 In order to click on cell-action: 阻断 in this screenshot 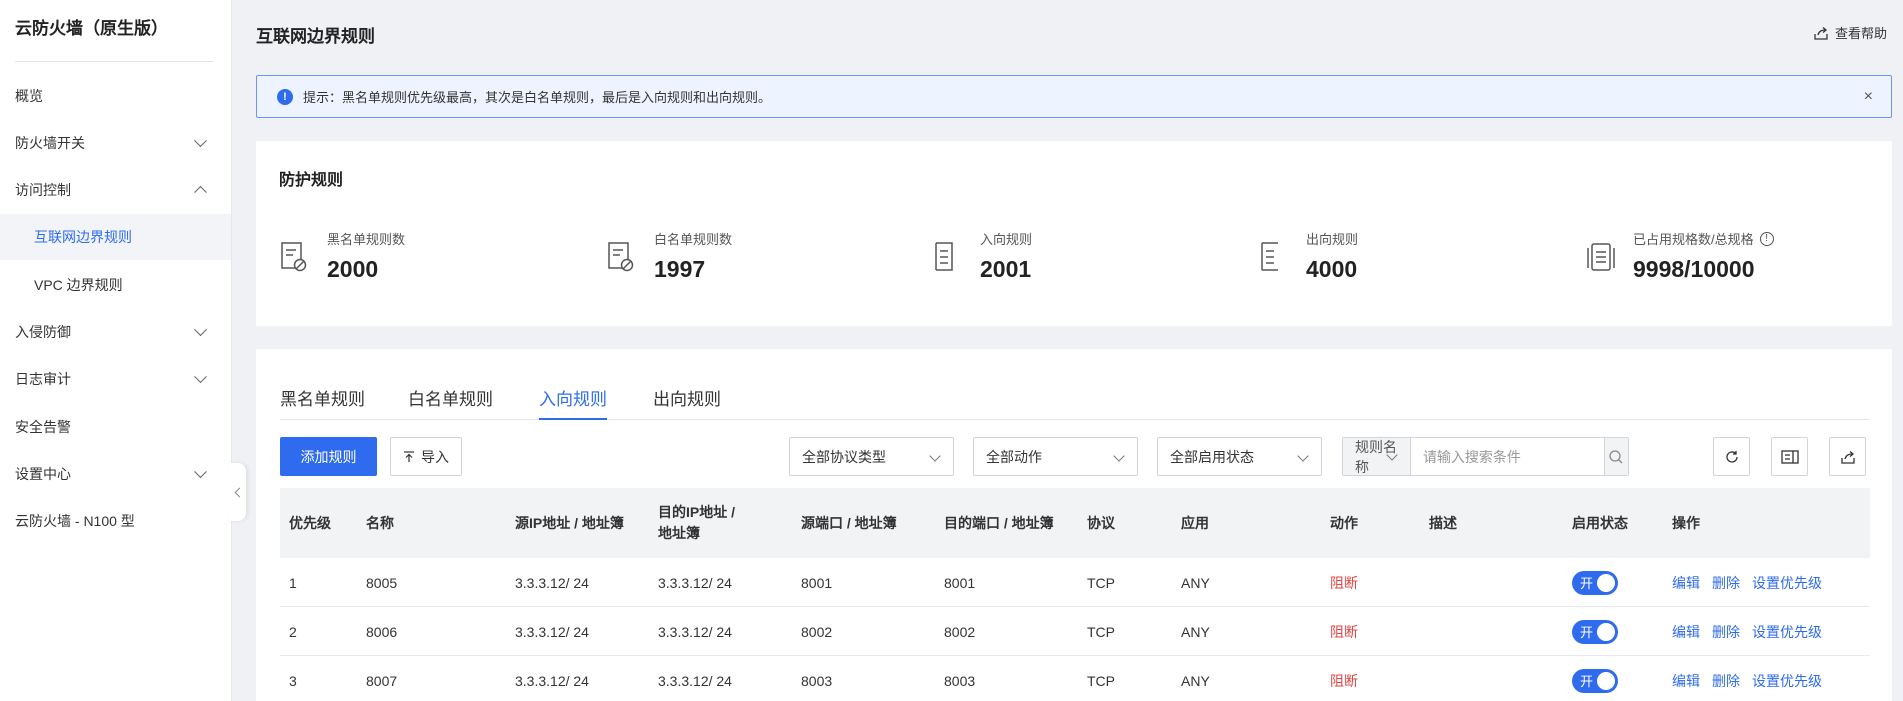, I will do `click(1344, 631)`.